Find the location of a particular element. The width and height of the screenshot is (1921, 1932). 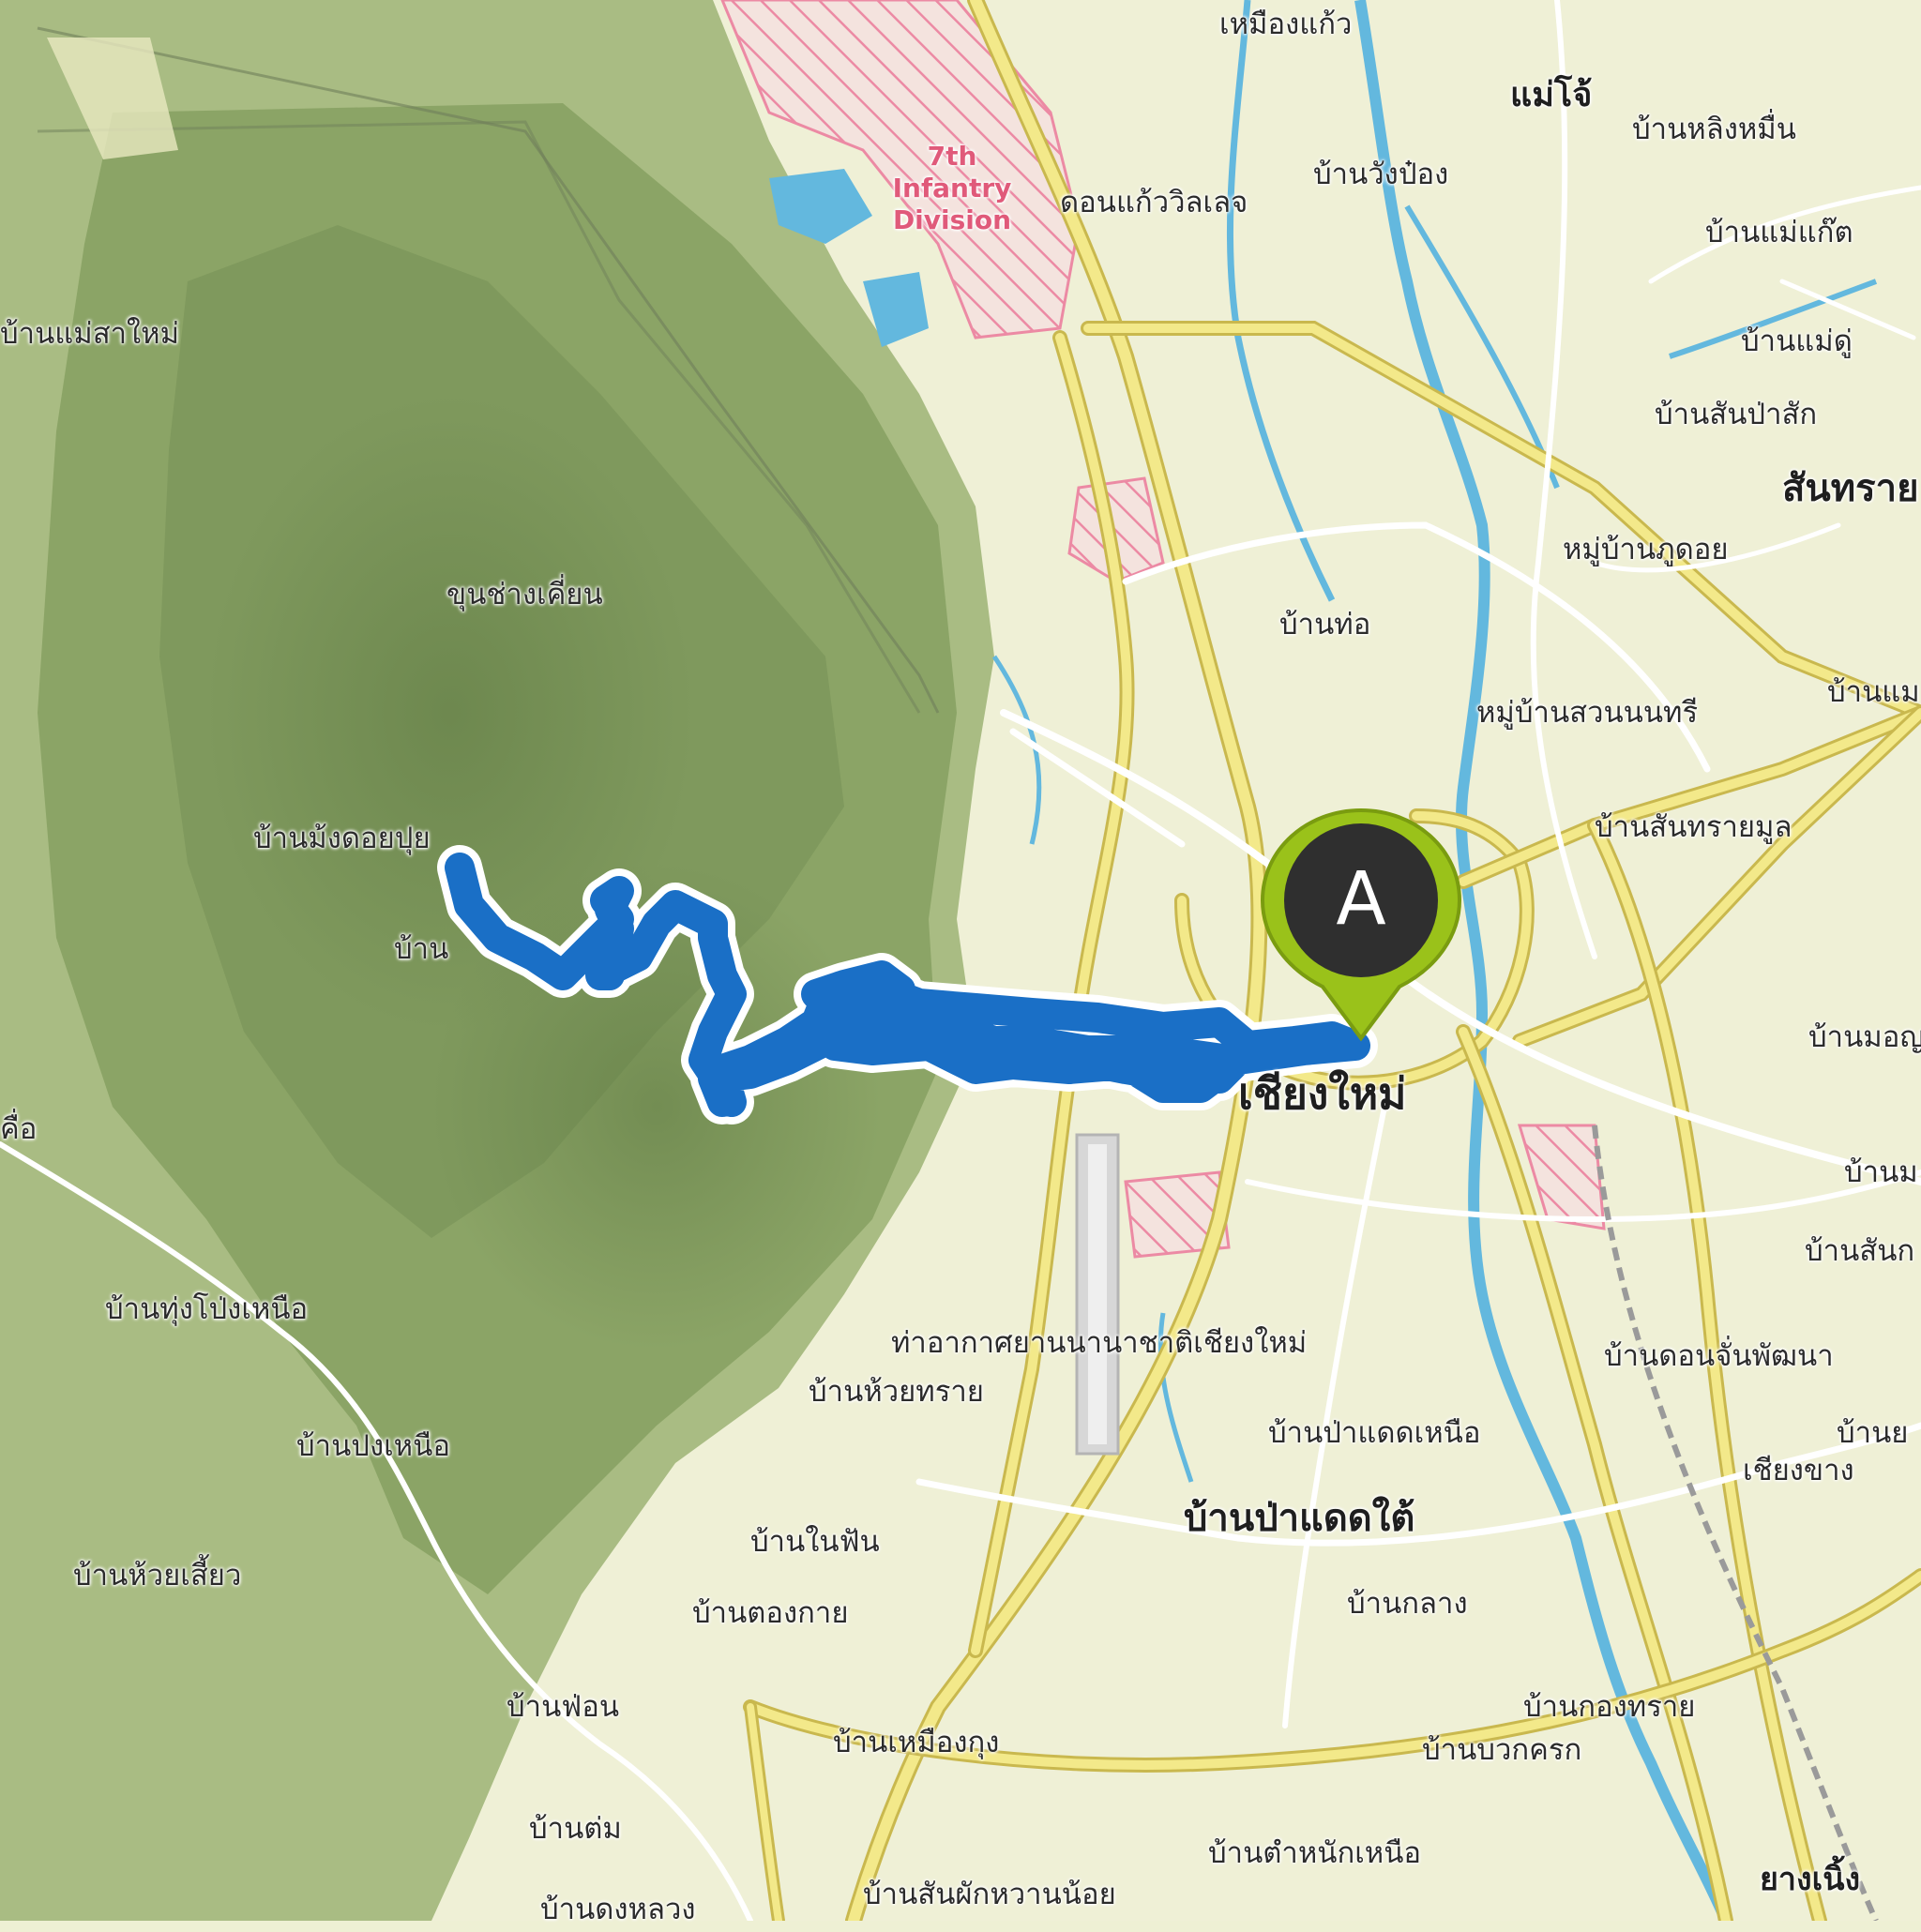

airport-label: ท่าอากาศยานนานาชาติเชียงใหม่ is located at coordinates (1099, 1343).